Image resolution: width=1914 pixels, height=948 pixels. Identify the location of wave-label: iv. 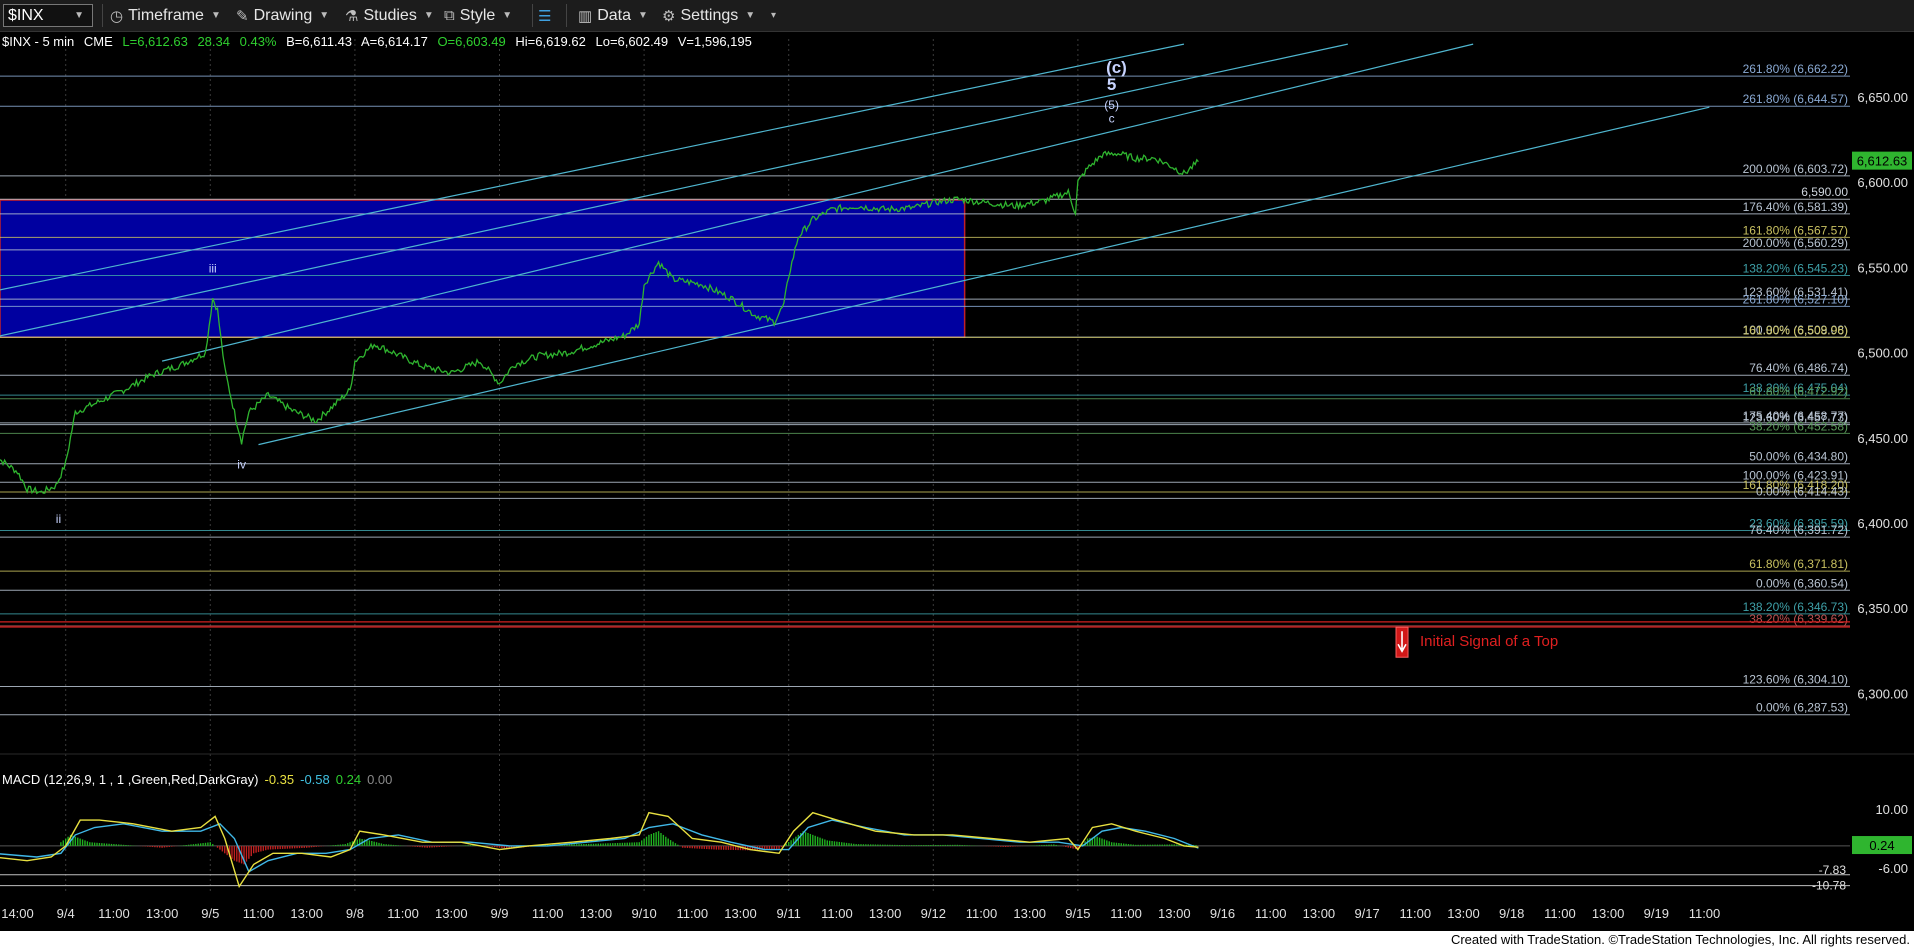
(241, 464).